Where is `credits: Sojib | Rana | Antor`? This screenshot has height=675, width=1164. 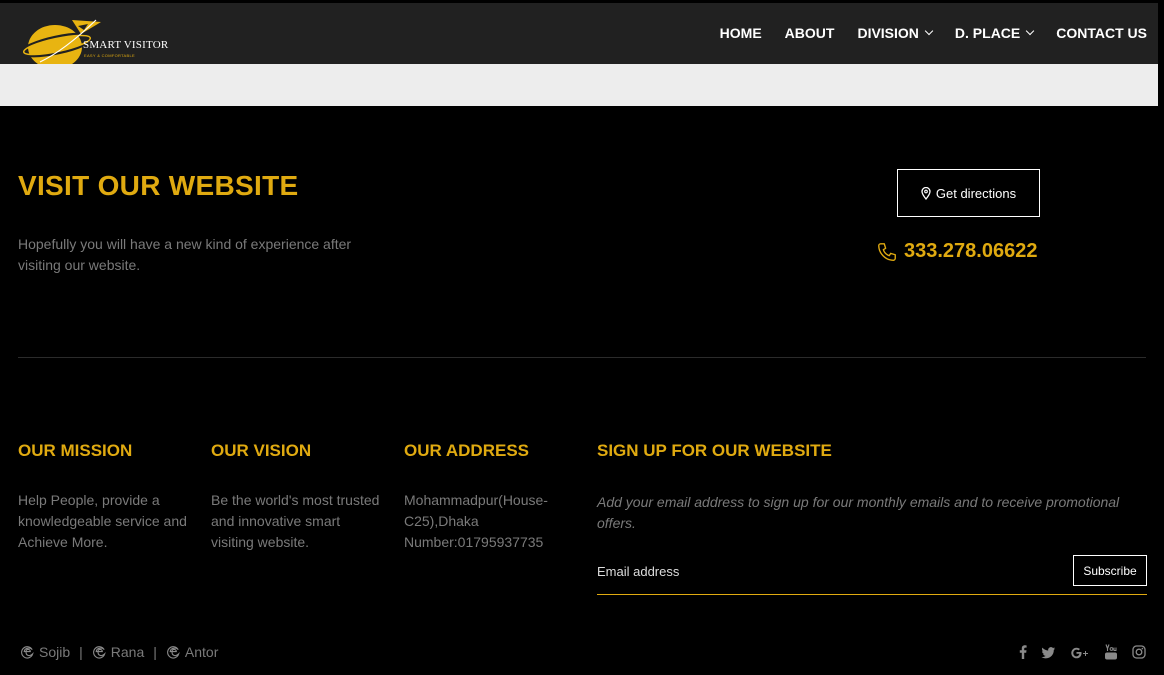 credits: Sojib | Rana | Antor is located at coordinates (119, 652).